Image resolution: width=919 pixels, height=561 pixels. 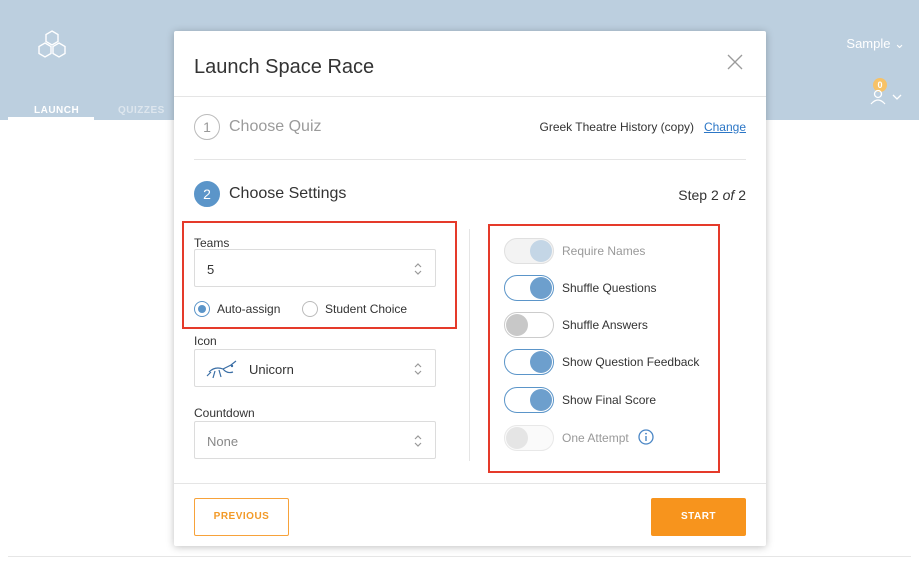 What do you see at coordinates (241, 517) in the screenshot?
I see `previous-button: PREVIOUS` at bounding box center [241, 517].